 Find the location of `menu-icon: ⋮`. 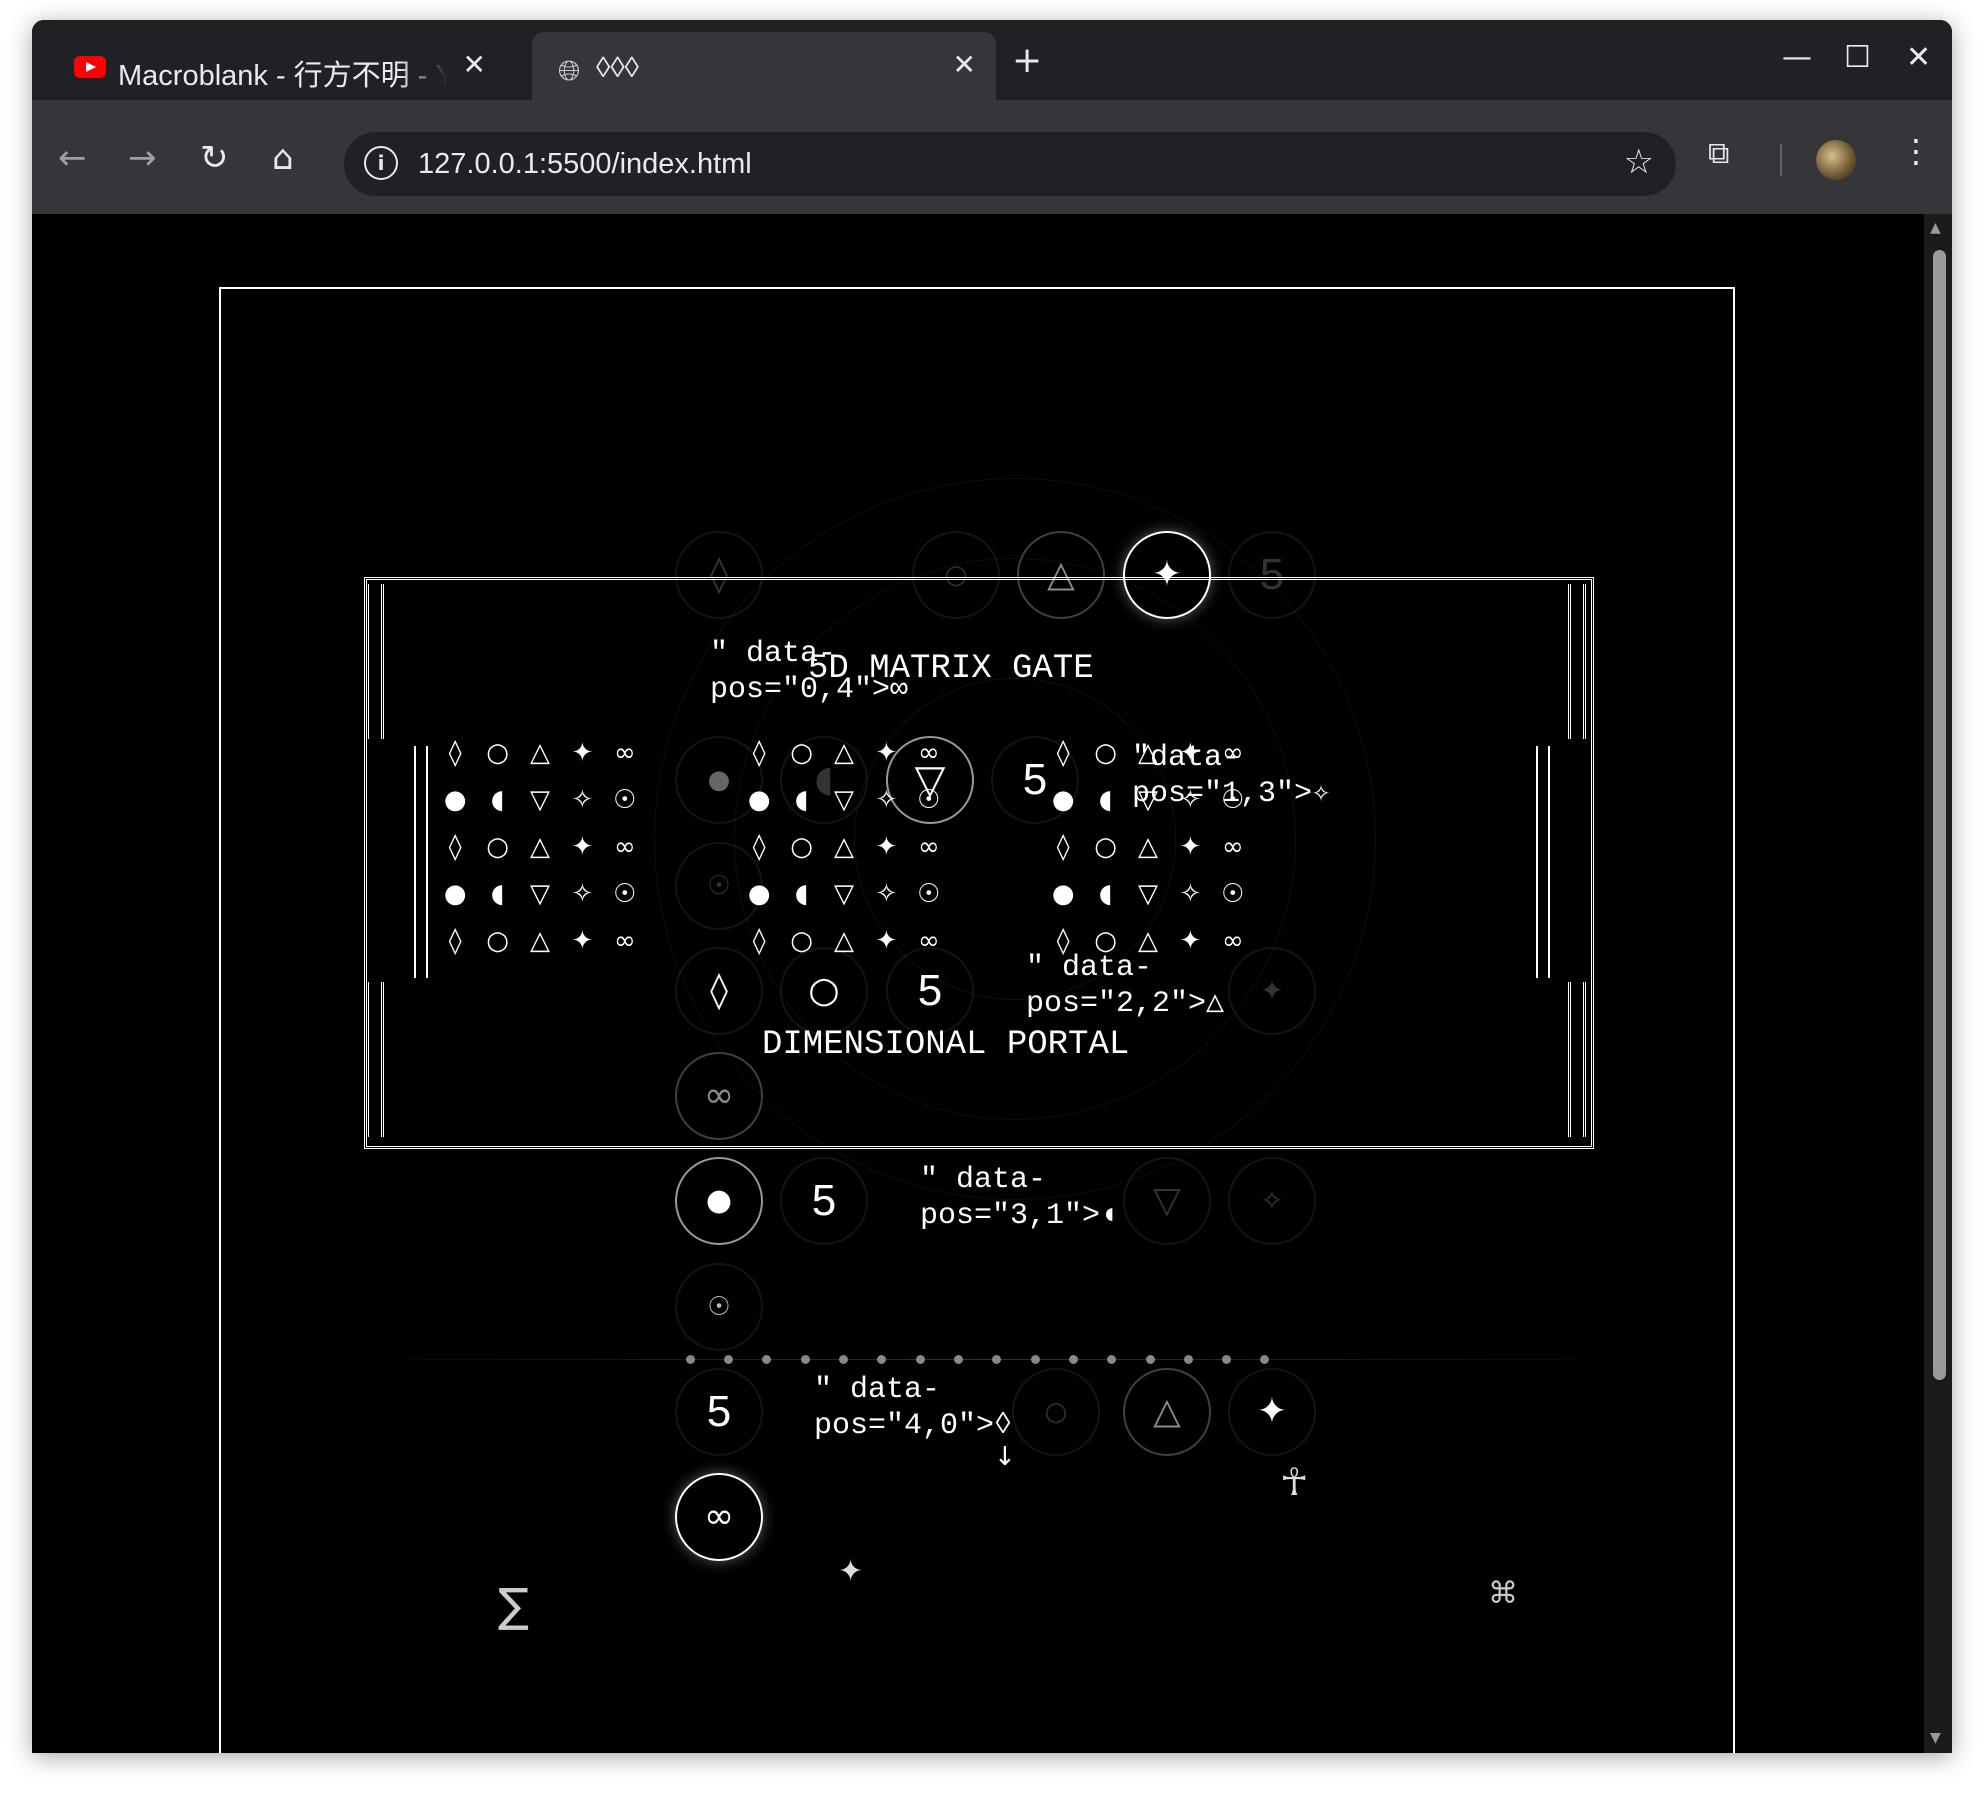

menu-icon: ⋮ is located at coordinates (1916, 151).